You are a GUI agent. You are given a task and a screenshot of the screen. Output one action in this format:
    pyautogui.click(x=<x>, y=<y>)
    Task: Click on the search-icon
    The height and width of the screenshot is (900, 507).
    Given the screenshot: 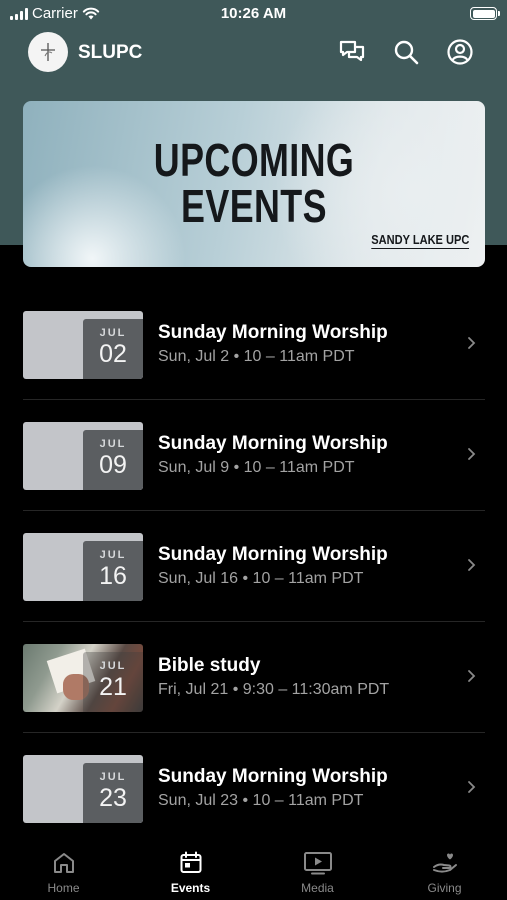 What is the action you would take?
    pyautogui.click(x=406, y=52)
    